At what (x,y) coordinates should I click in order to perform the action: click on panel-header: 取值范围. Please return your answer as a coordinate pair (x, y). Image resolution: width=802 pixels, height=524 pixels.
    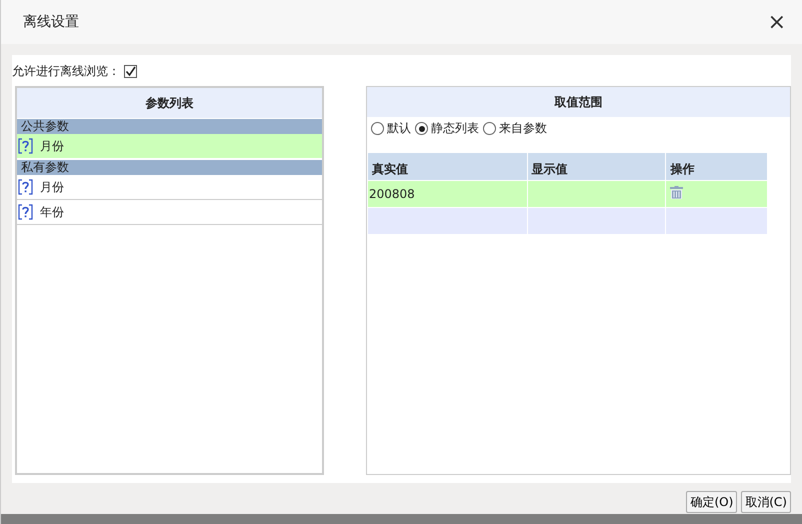
    Looking at the image, I should click on (578, 102).